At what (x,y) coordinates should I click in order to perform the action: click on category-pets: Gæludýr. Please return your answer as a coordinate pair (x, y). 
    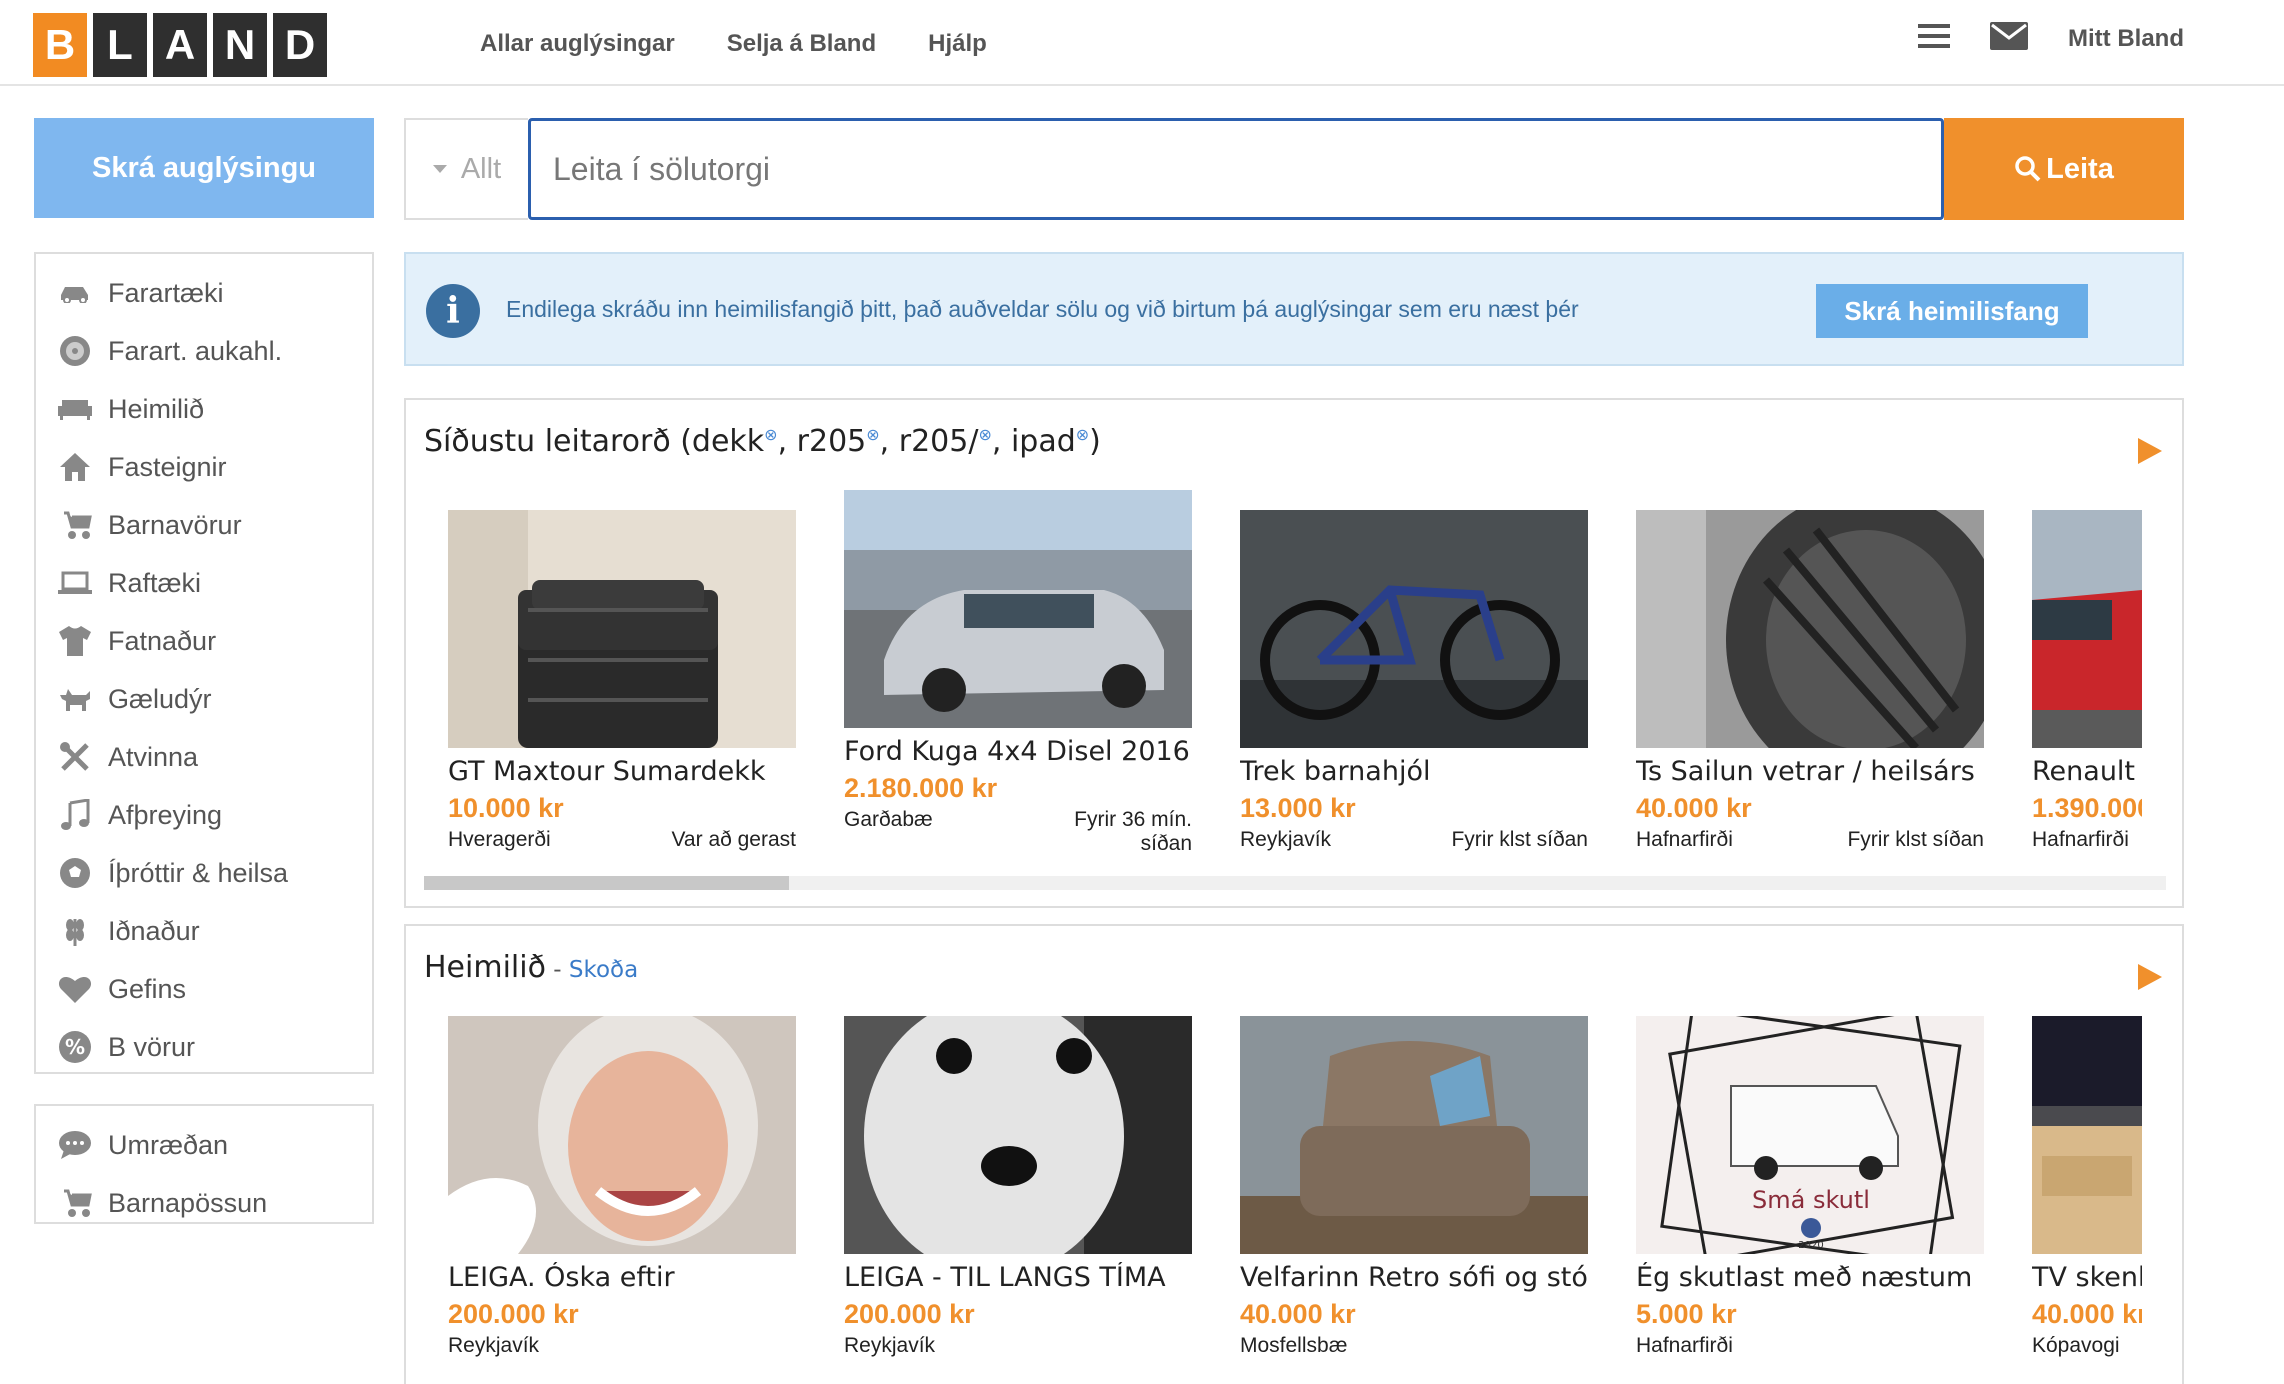
    Looking at the image, I should click on (204, 699).